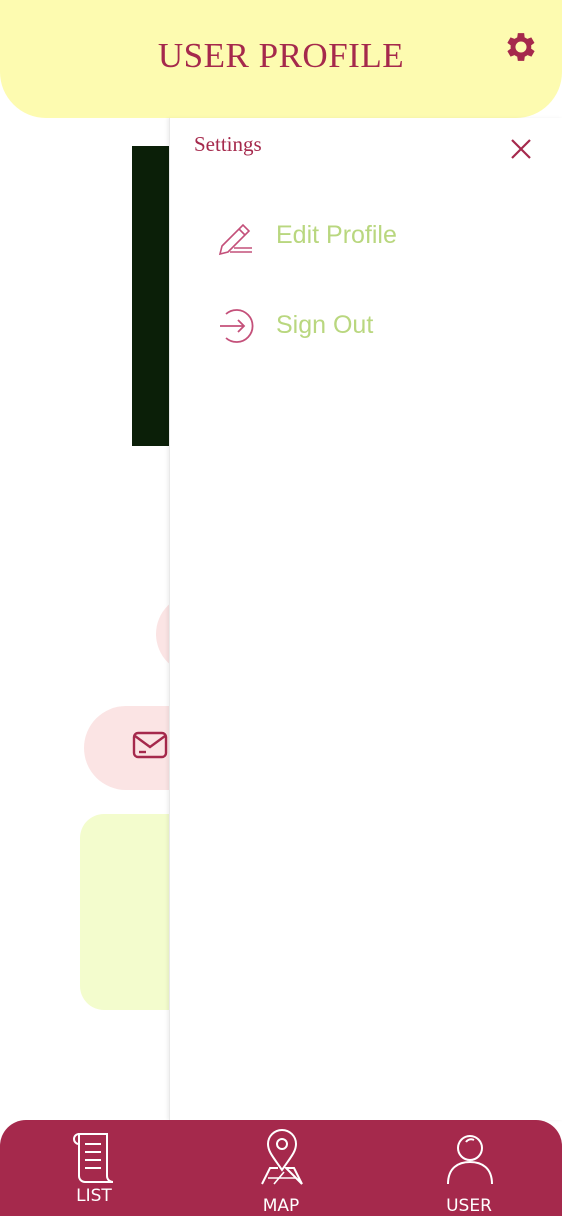 This screenshot has height=1216, width=562. What do you see at coordinates (228, 144) in the screenshot?
I see `drawer-title: Settings` at bounding box center [228, 144].